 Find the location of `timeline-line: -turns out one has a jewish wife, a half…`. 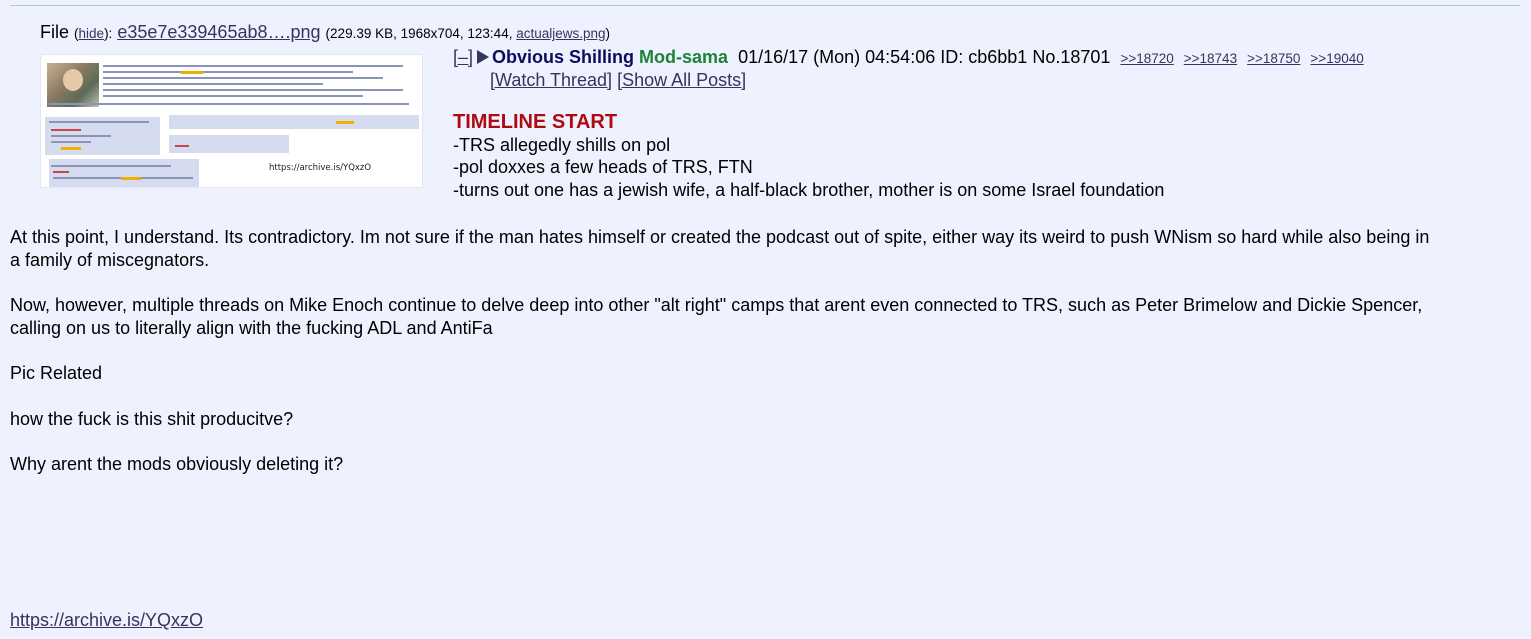

timeline-line: -turns out one has a jewish wife, a half… is located at coordinates (809, 189).